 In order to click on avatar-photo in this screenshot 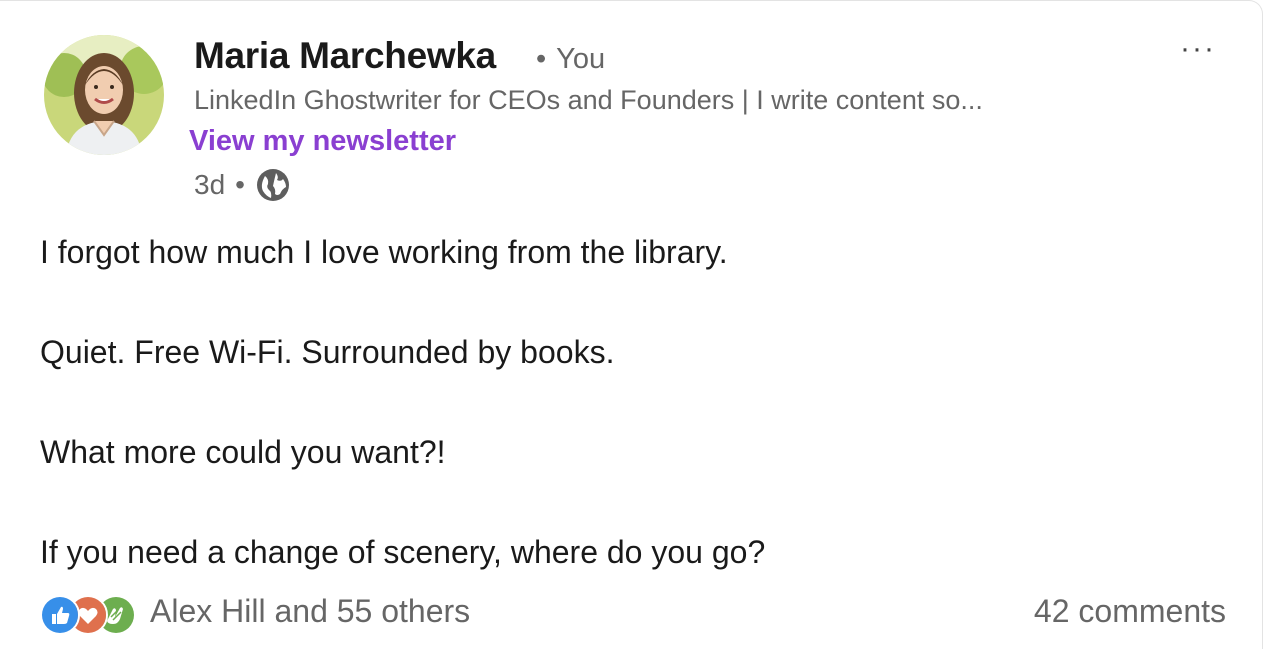, I will do `click(104, 95)`.